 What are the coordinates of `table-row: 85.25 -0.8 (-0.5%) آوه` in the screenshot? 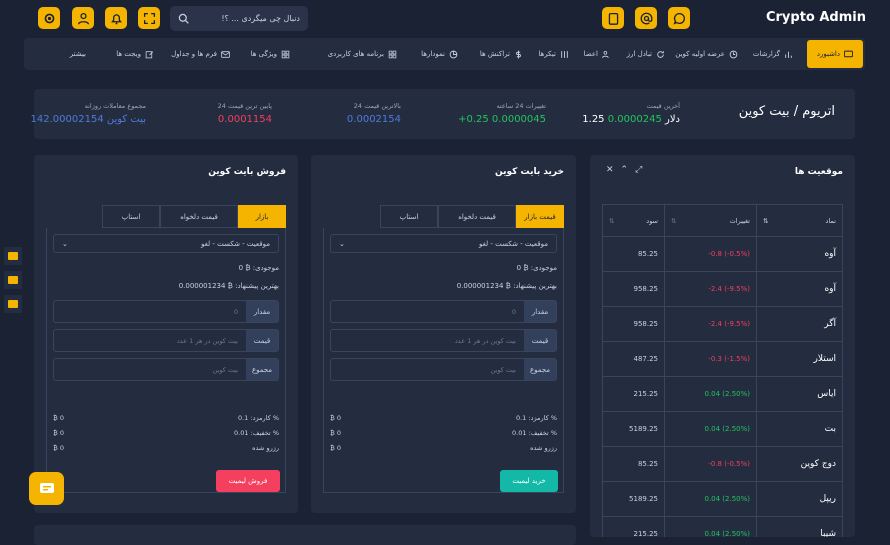 It's located at (722, 254).